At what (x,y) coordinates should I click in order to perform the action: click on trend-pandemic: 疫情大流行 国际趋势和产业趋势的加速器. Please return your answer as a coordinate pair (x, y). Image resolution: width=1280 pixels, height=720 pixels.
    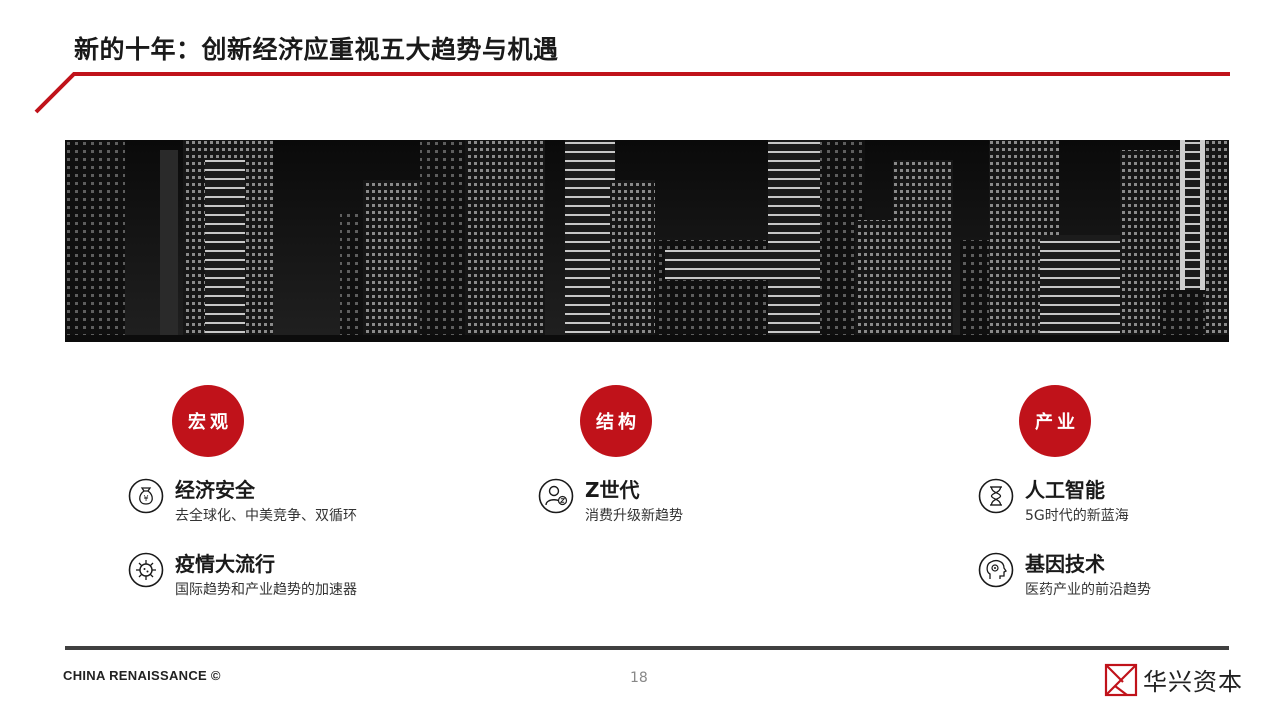
    Looking at the image, I should click on (242, 576).